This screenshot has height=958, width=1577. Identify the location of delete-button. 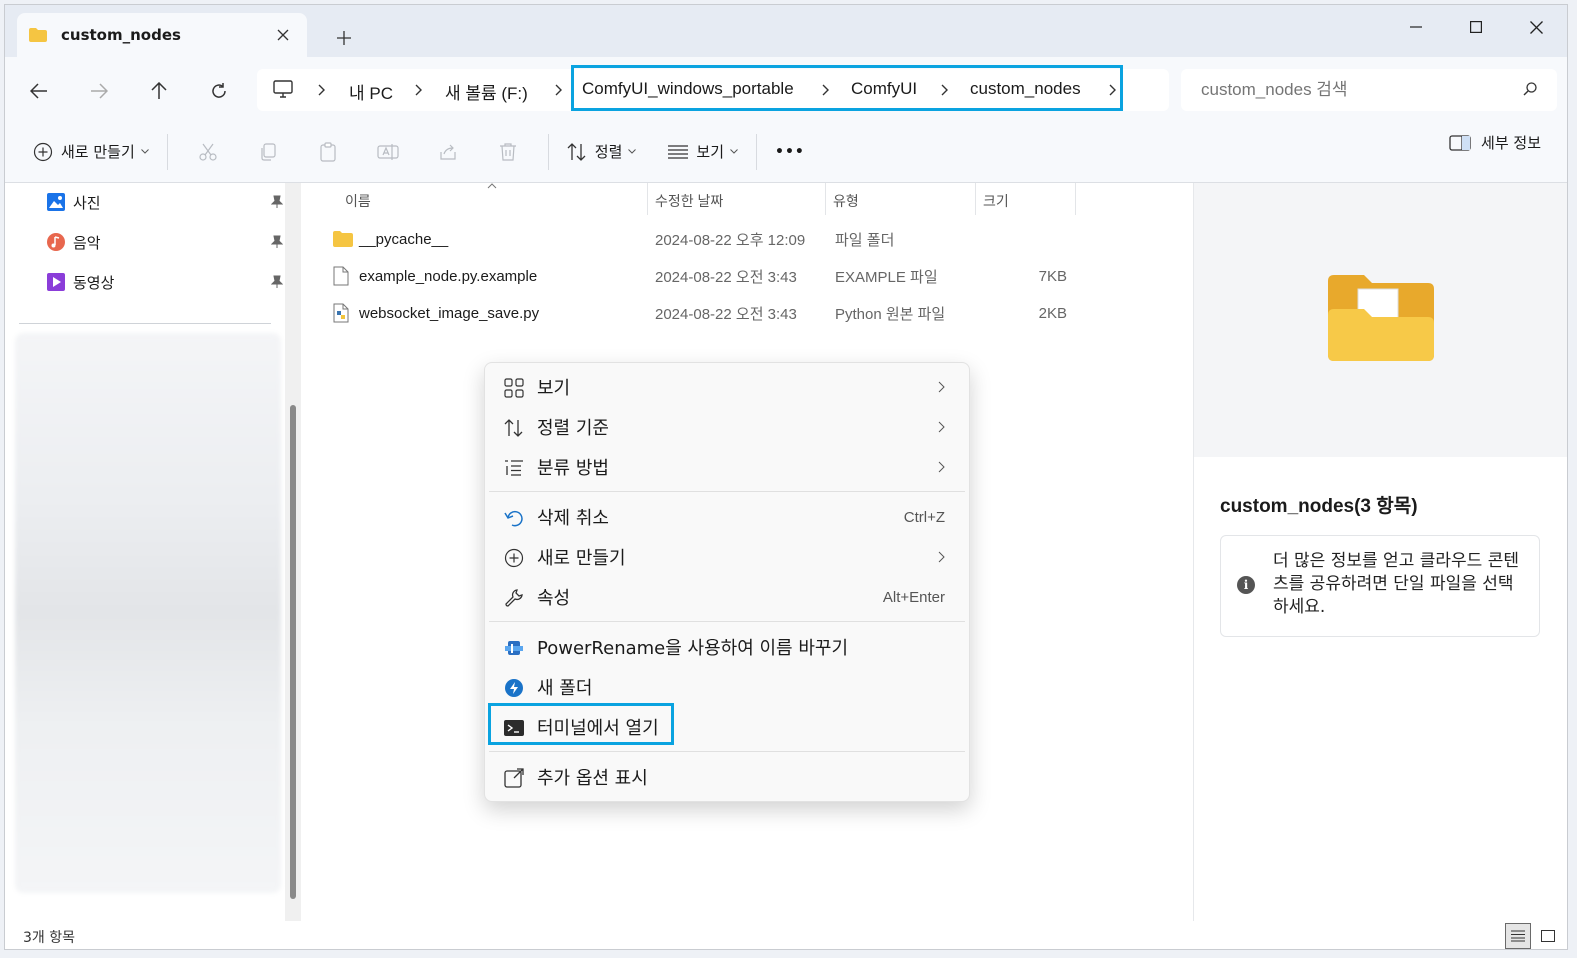
(508, 152).